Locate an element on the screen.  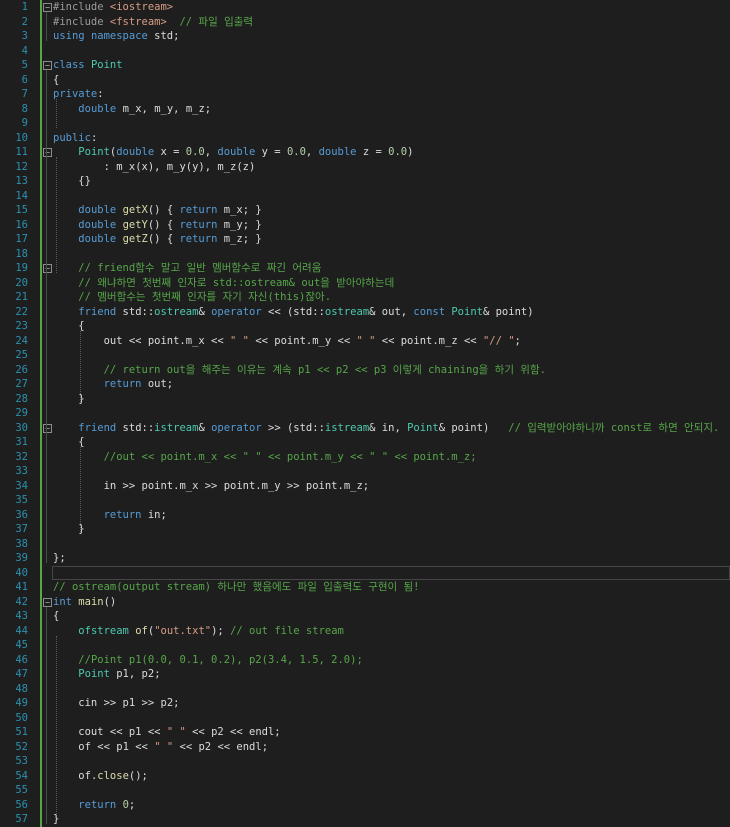
code-token: >> (std:: is located at coordinates (293, 427).